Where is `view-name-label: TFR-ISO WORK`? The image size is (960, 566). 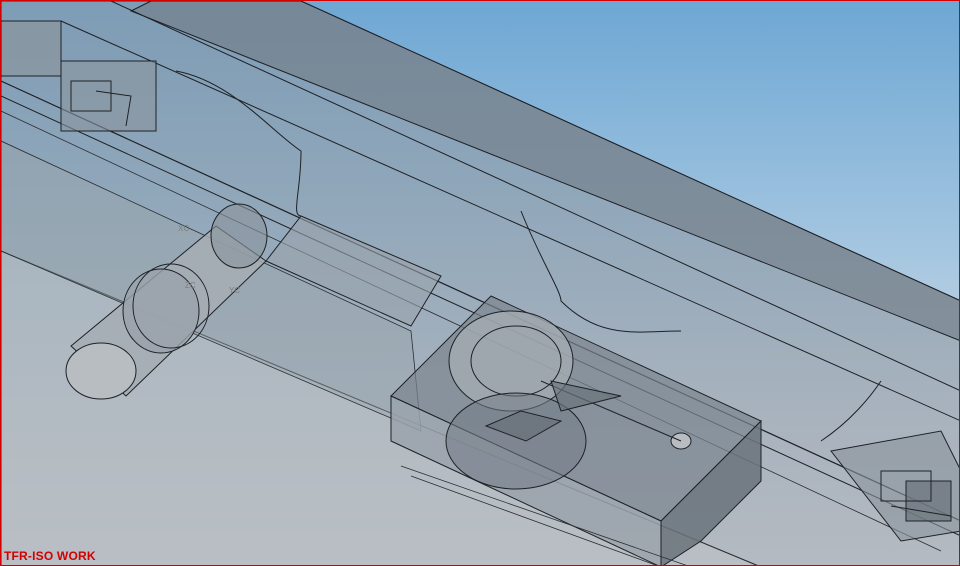 view-name-label: TFR-ISO WORK is located at coordinates (50, 556).